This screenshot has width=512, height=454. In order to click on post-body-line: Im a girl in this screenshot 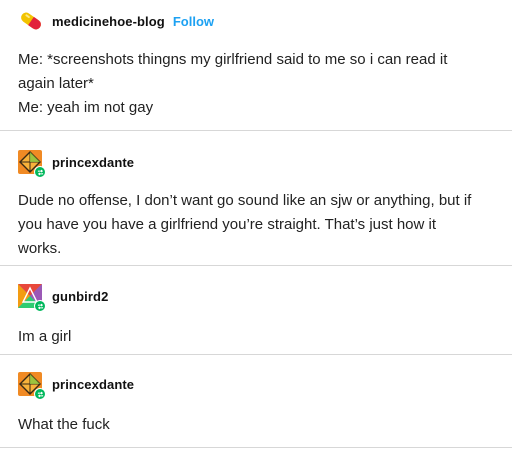, I will do `click(45, 336)`.